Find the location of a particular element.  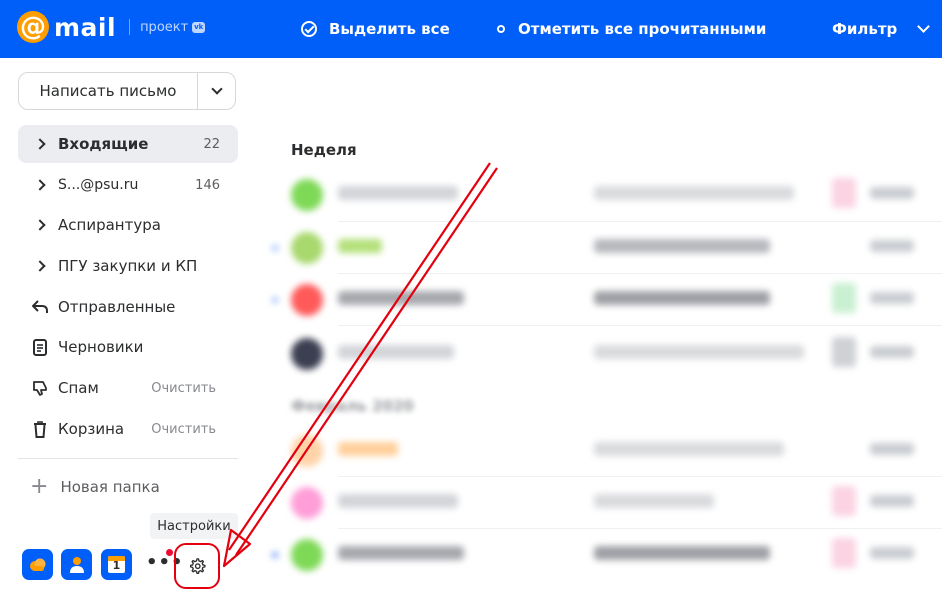

cloud-icon is located at coordinates (37, 564).